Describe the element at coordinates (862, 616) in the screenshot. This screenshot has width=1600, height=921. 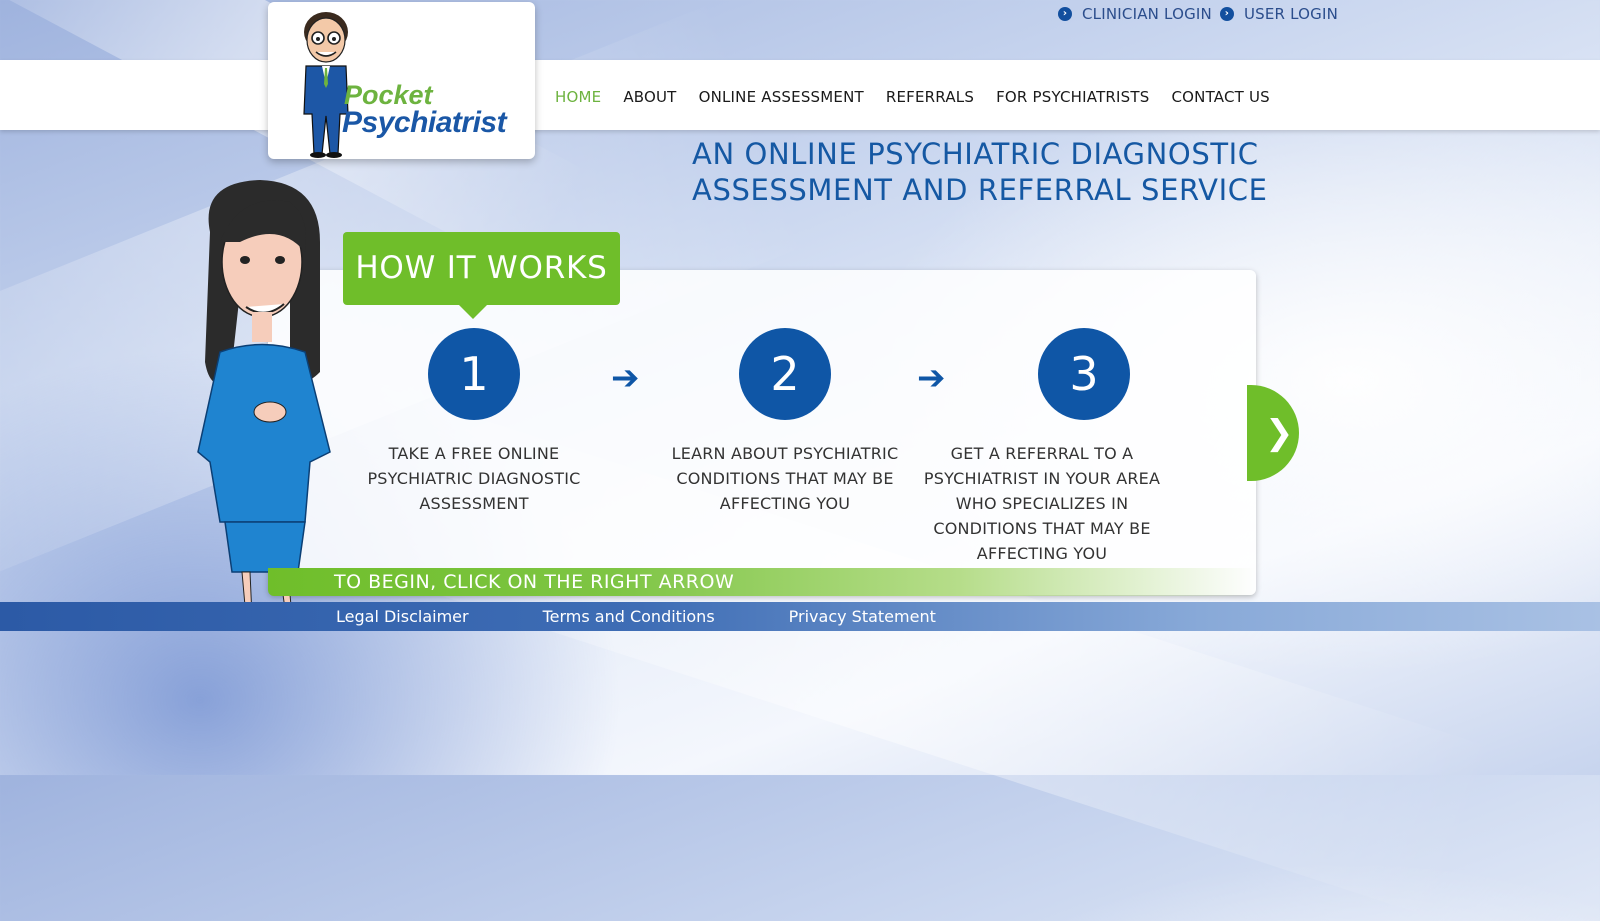
I see `footer-link-privacy-statement: Privacy Statement` at that location.